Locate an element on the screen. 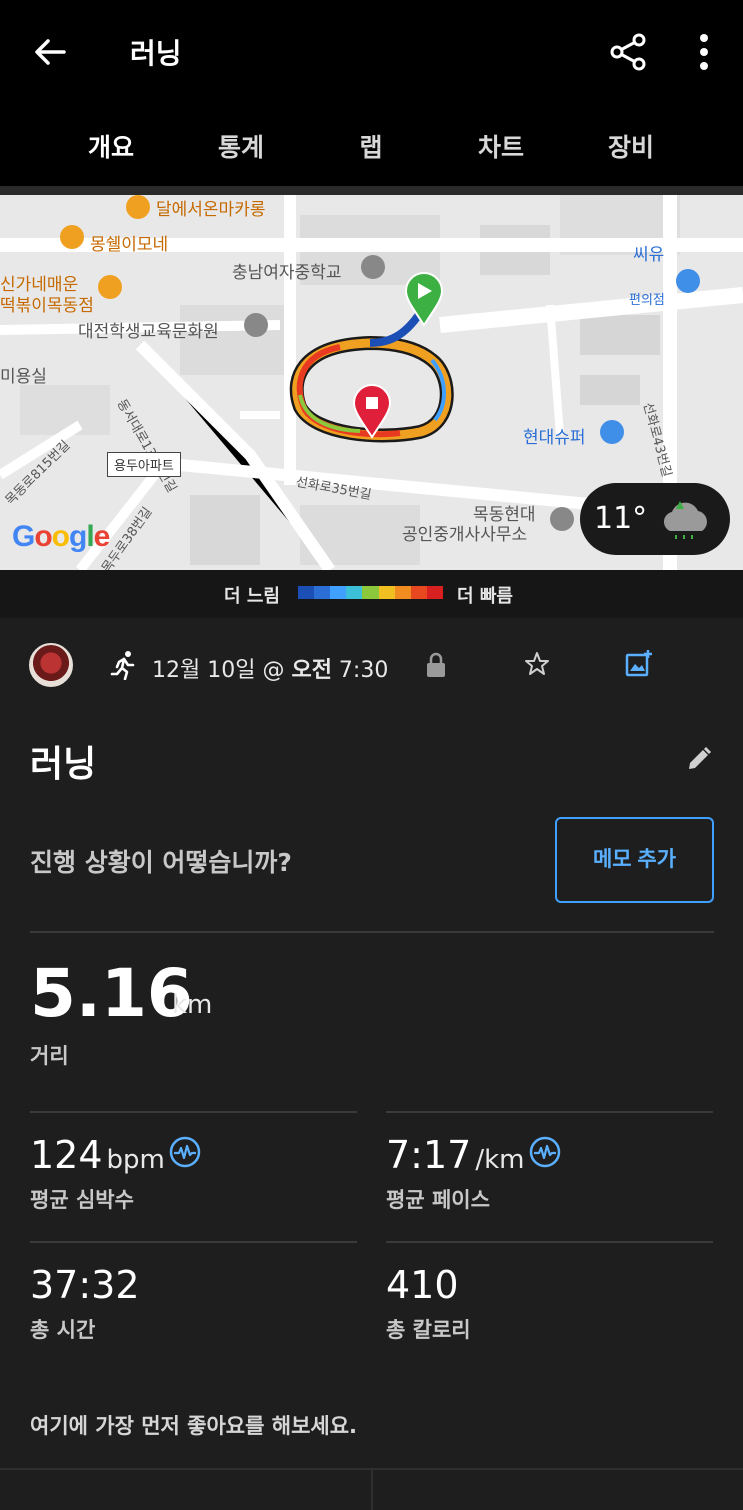 This screenshot has height=1510, width=743. map-label-center: 대전학생교육문화원 is located at coordinates (148, 332).